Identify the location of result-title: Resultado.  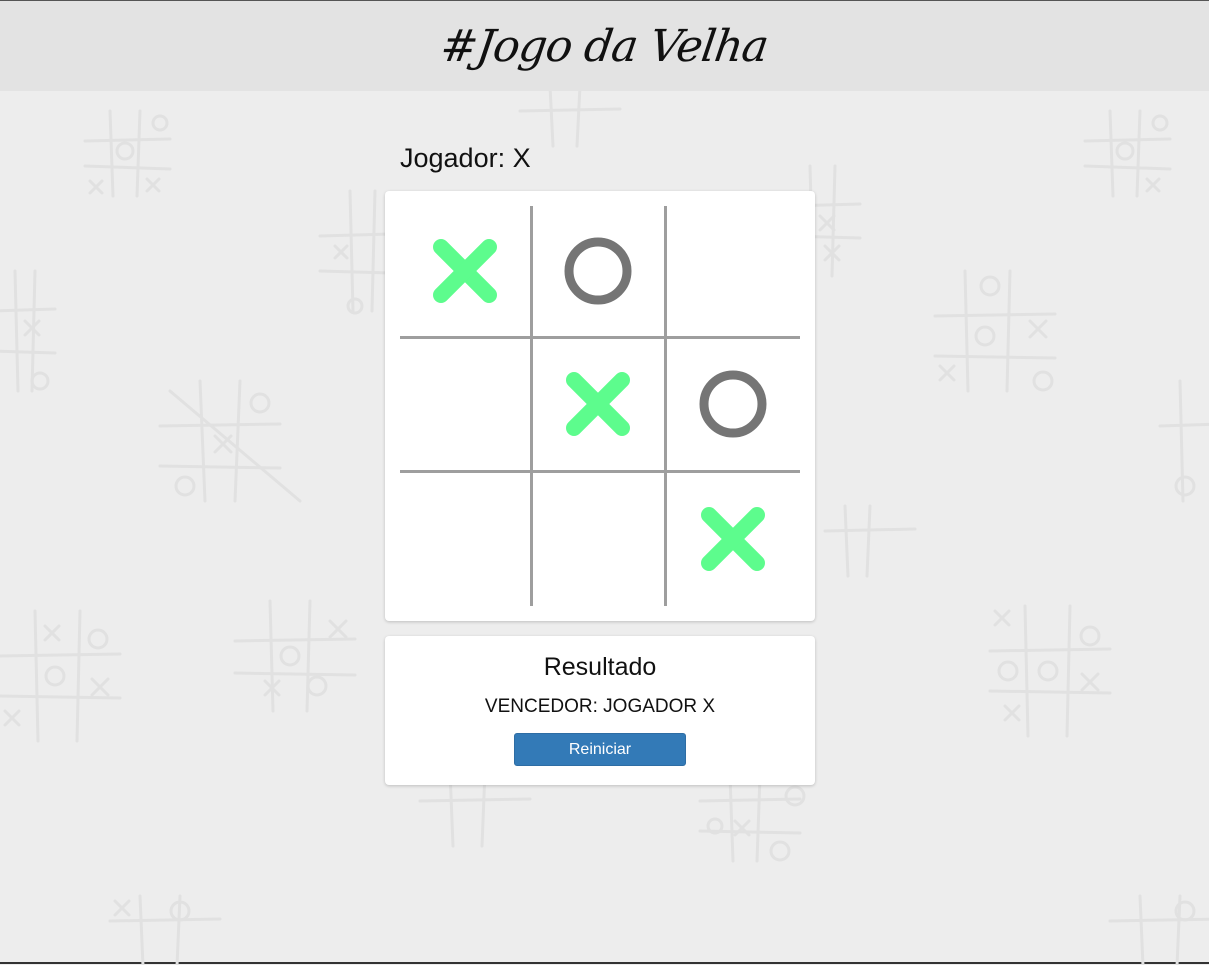
(600, 667).